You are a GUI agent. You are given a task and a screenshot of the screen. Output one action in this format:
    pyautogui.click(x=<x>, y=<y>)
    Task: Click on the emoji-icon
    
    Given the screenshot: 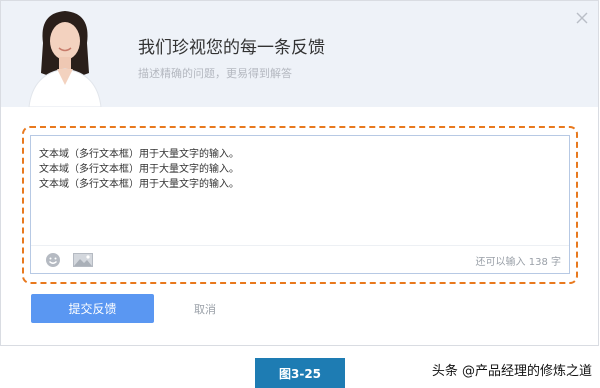 What is the action you would take?
    pyautogui.click(x=53, y=260)
    